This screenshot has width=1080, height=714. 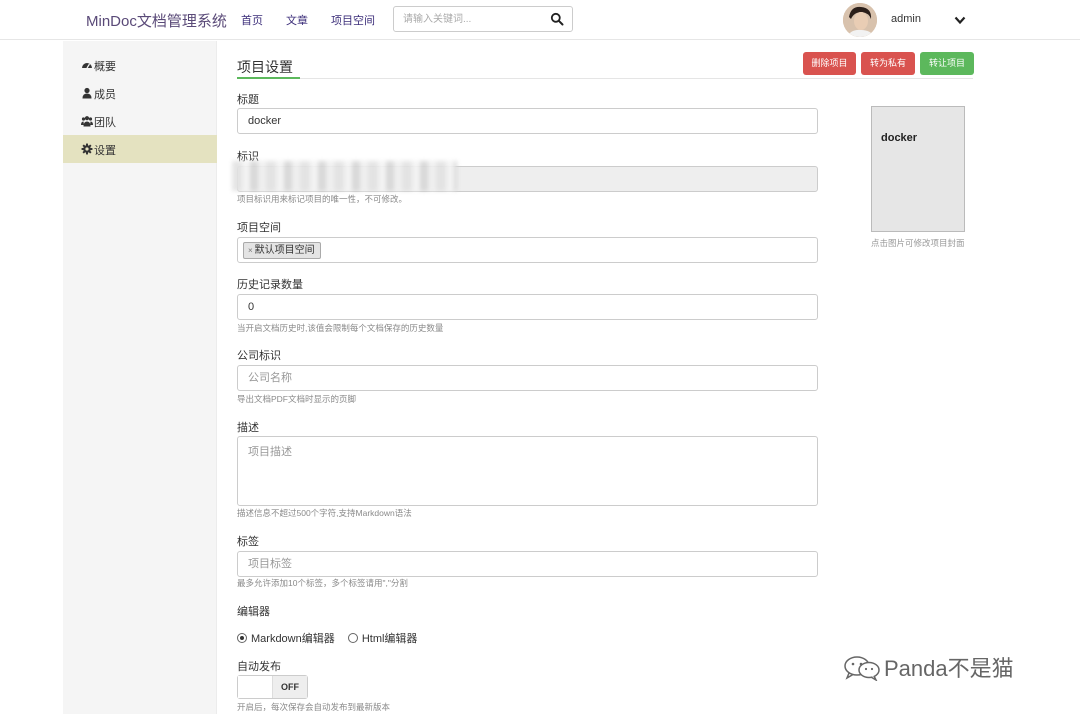 I want to click on option-label: Html编辑器, so click(x=389, y=639).